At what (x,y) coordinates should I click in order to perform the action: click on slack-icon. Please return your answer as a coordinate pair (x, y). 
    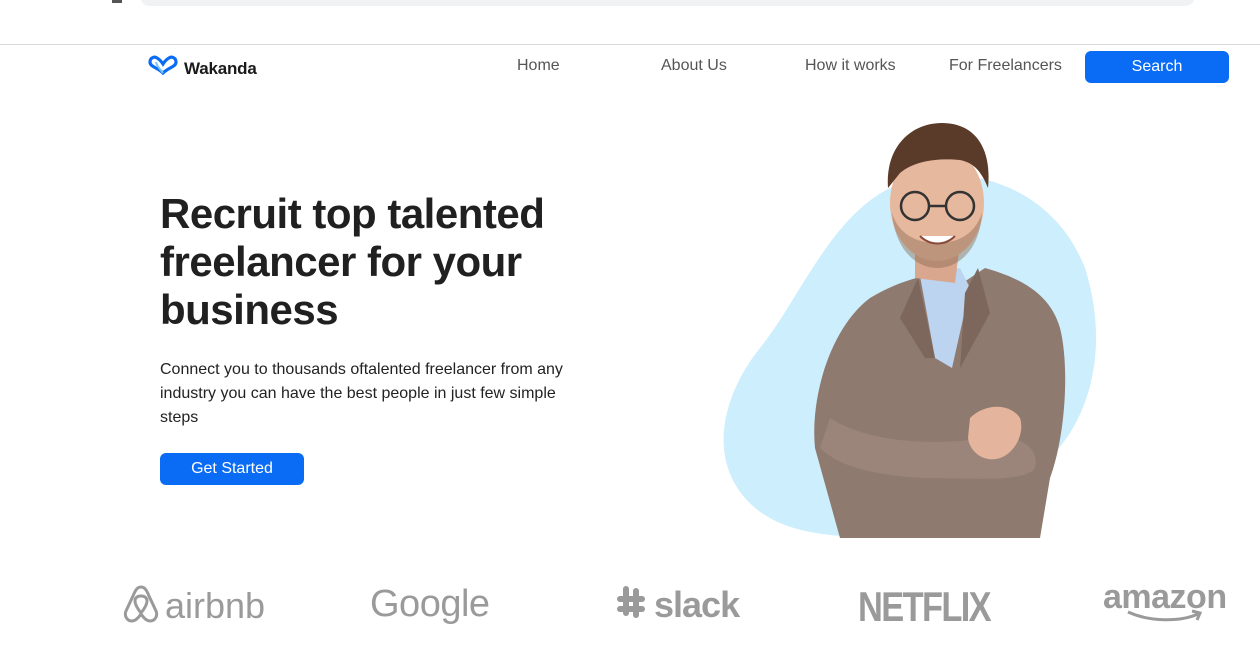
    Looking at the image, I should click on (631, 604).